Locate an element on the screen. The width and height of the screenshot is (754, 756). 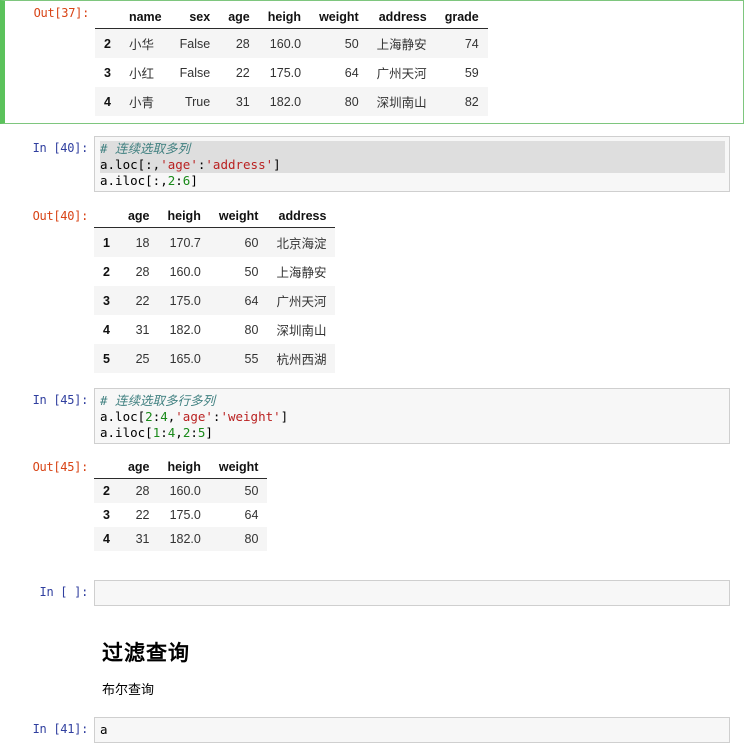
input-cell-empty: In [ ]: is located at coordinates (377, 593).